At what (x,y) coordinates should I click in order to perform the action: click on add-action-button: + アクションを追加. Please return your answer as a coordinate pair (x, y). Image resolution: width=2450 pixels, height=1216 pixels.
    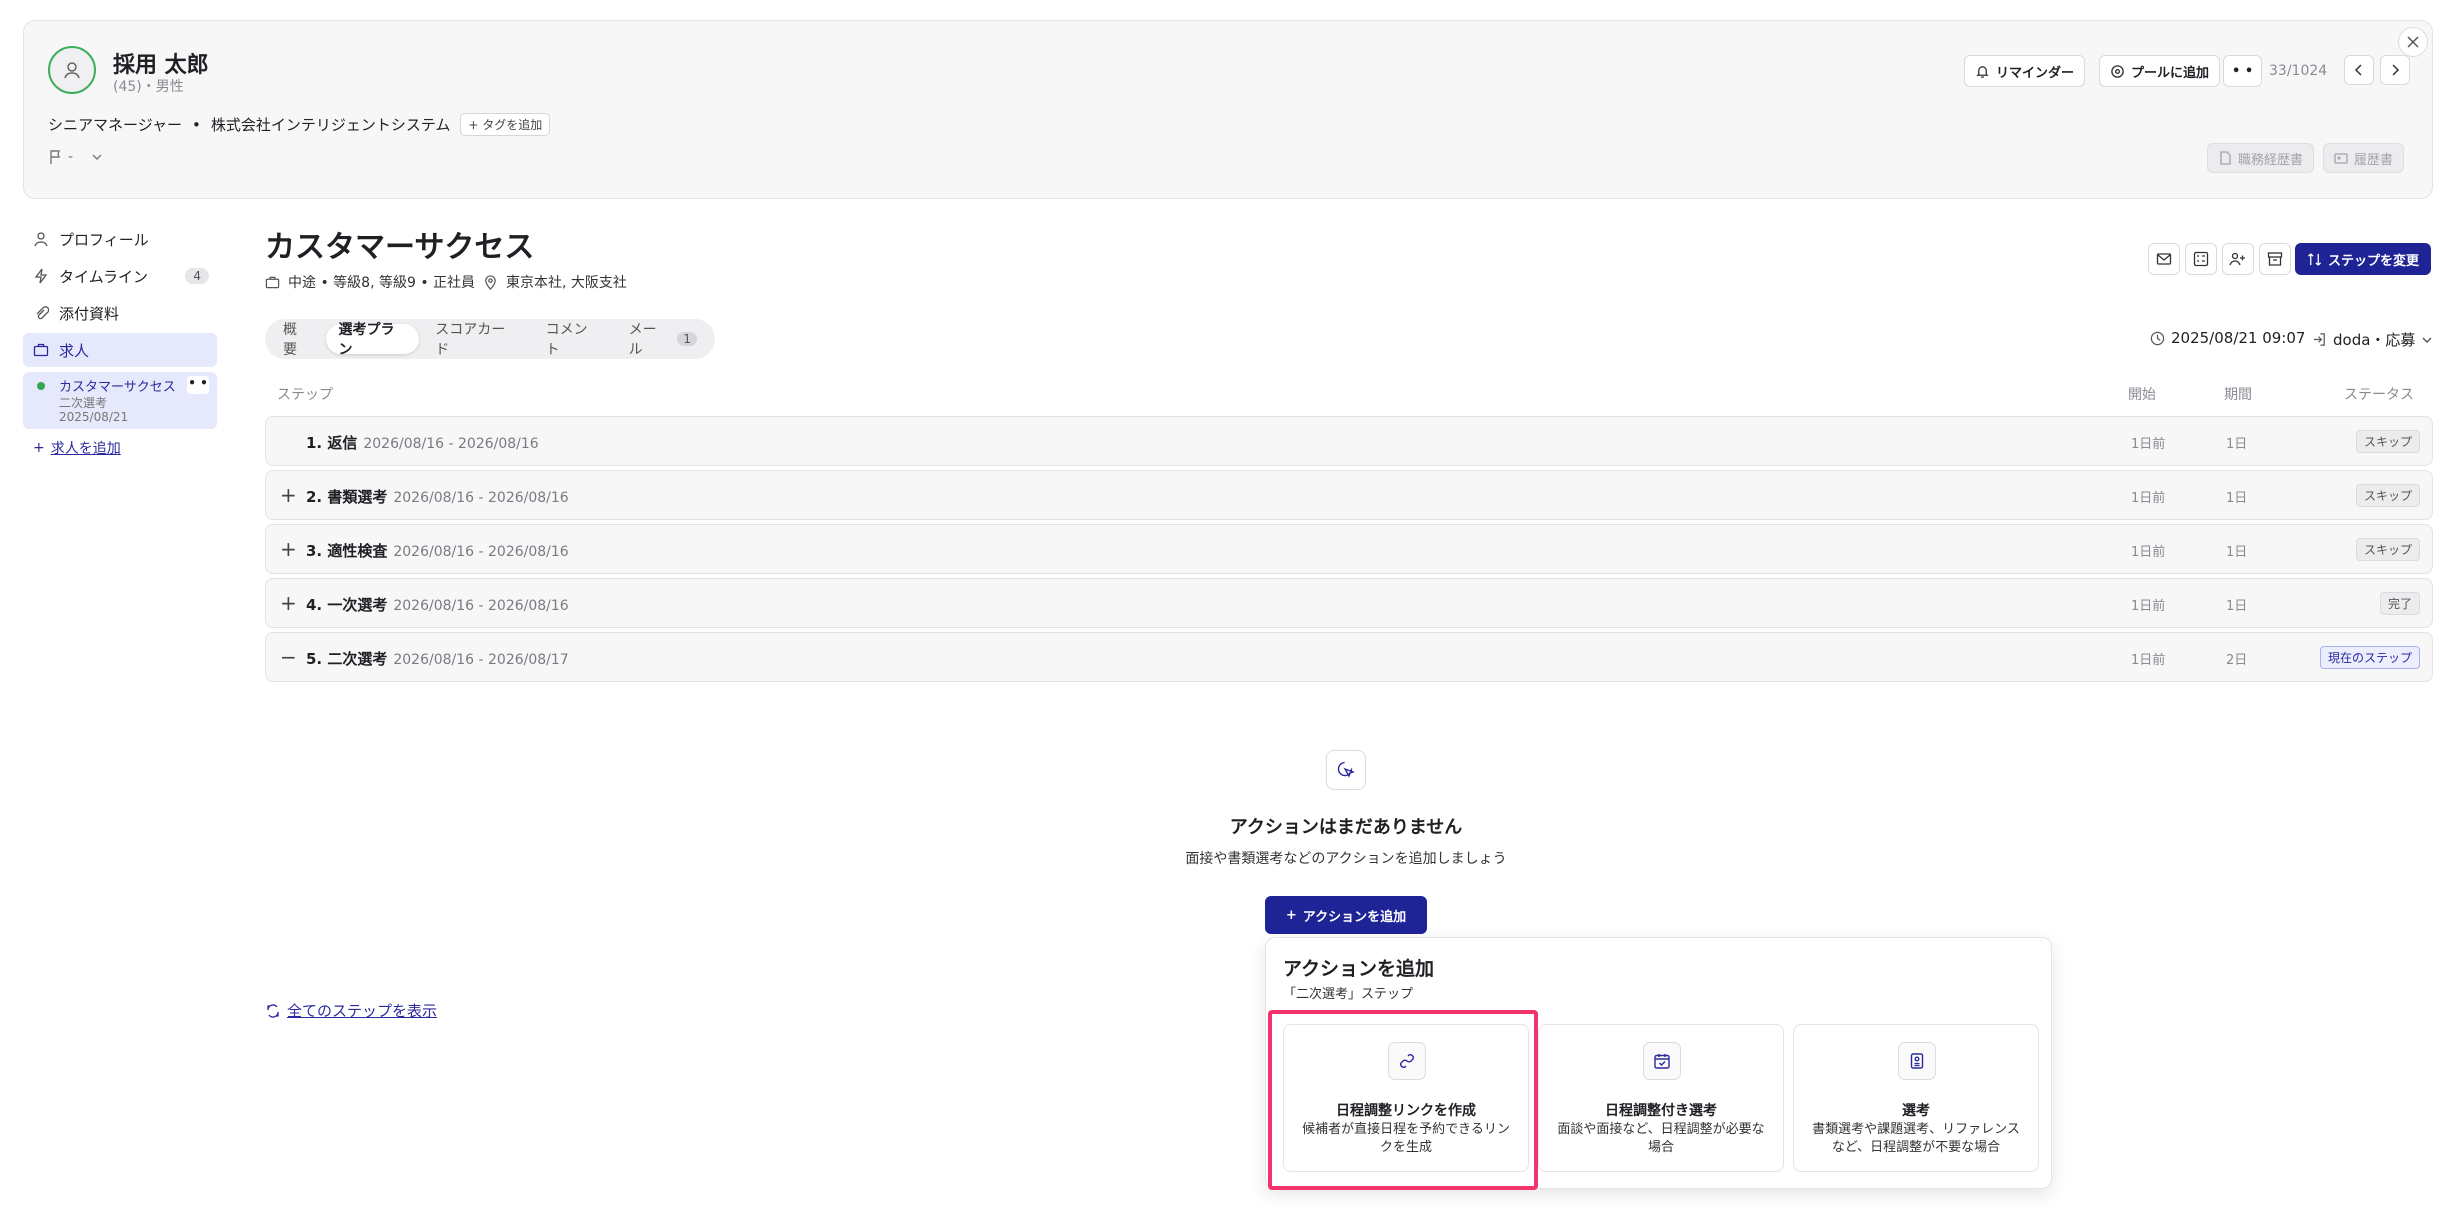
    Looking at the image, I should click on (1346, 915).